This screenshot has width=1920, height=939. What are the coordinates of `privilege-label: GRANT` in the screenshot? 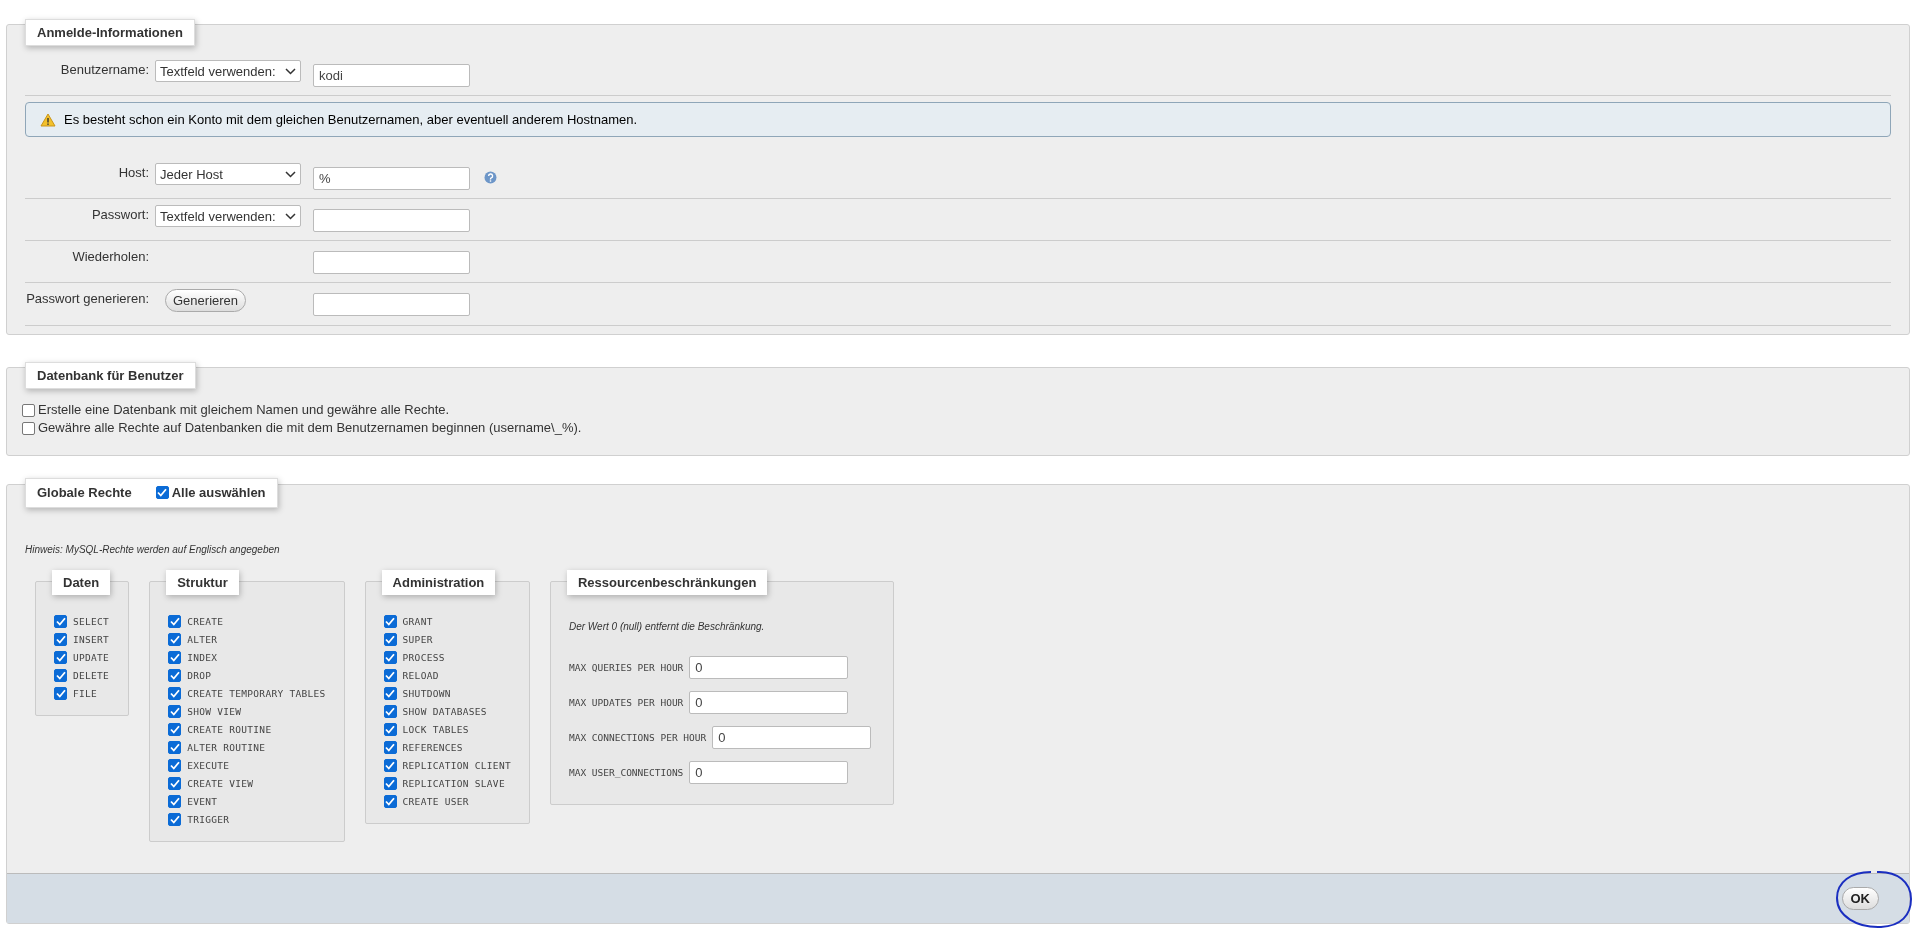 It's located at (417, 621).